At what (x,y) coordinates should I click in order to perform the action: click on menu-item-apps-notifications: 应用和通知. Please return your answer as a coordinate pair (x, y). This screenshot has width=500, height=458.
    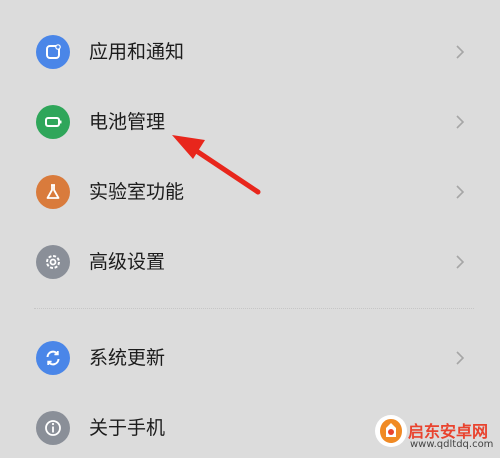
    Looking at the image, I should click on (250, 52).